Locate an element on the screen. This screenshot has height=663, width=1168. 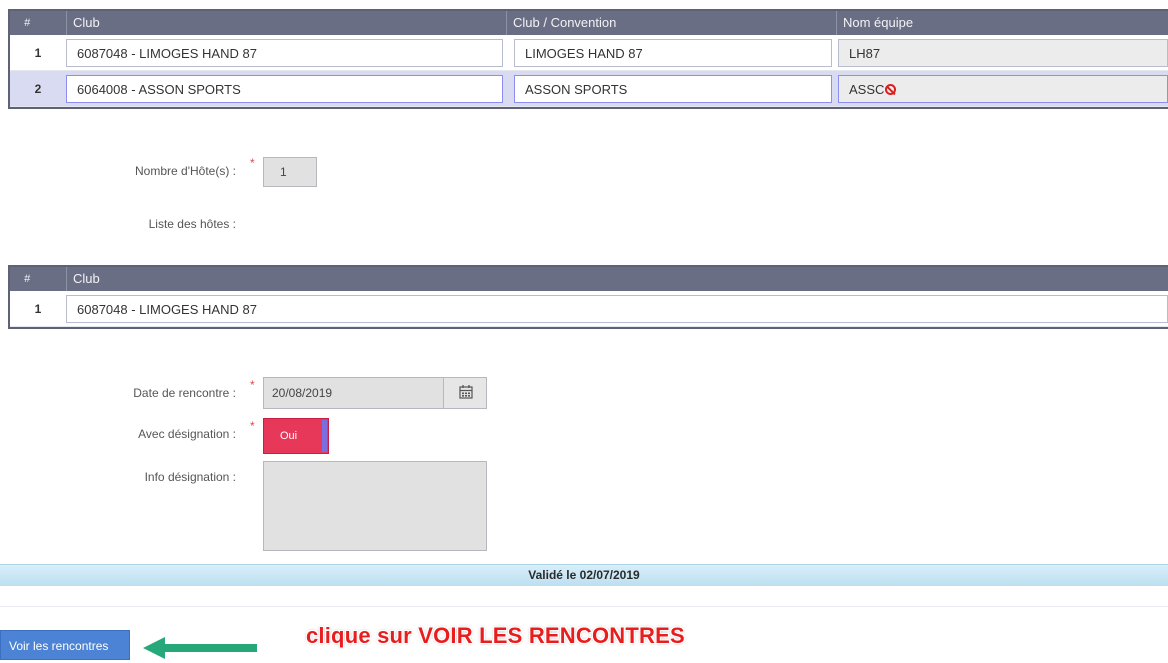
validated-bar: Validé le 02/07/2019 is located at coordinates (584, 575).